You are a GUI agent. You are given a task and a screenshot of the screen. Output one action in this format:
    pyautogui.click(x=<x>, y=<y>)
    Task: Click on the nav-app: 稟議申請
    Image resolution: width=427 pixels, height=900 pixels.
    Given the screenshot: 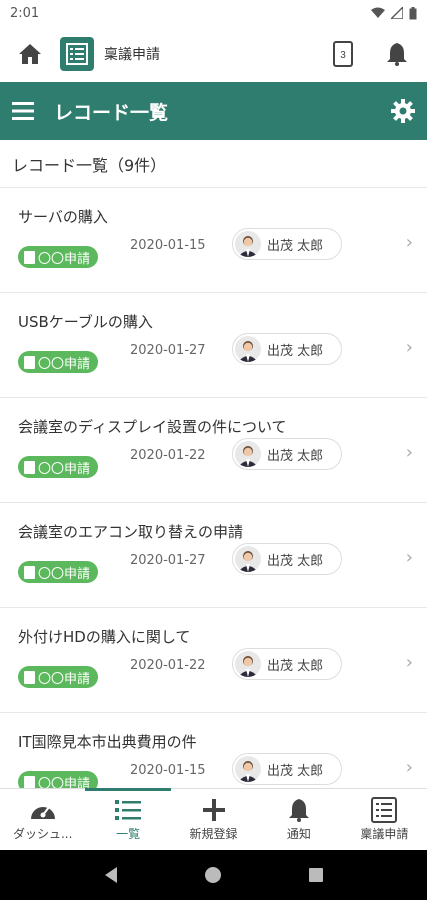 What is the action you would take?
    pyautogui.click(x=384, y=819)
    